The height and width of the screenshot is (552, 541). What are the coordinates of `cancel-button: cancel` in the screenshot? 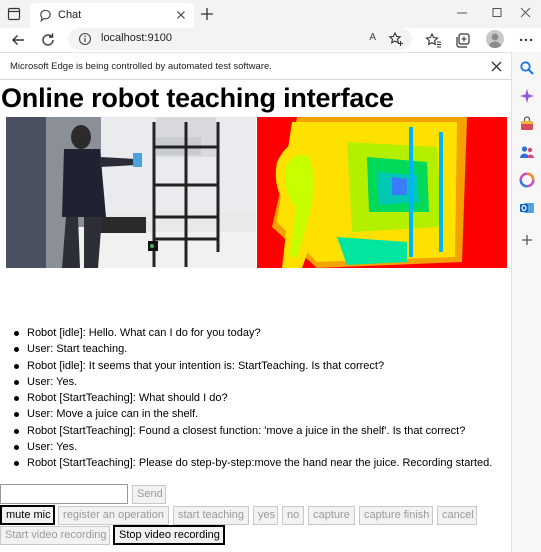 It's located at (457, 515).